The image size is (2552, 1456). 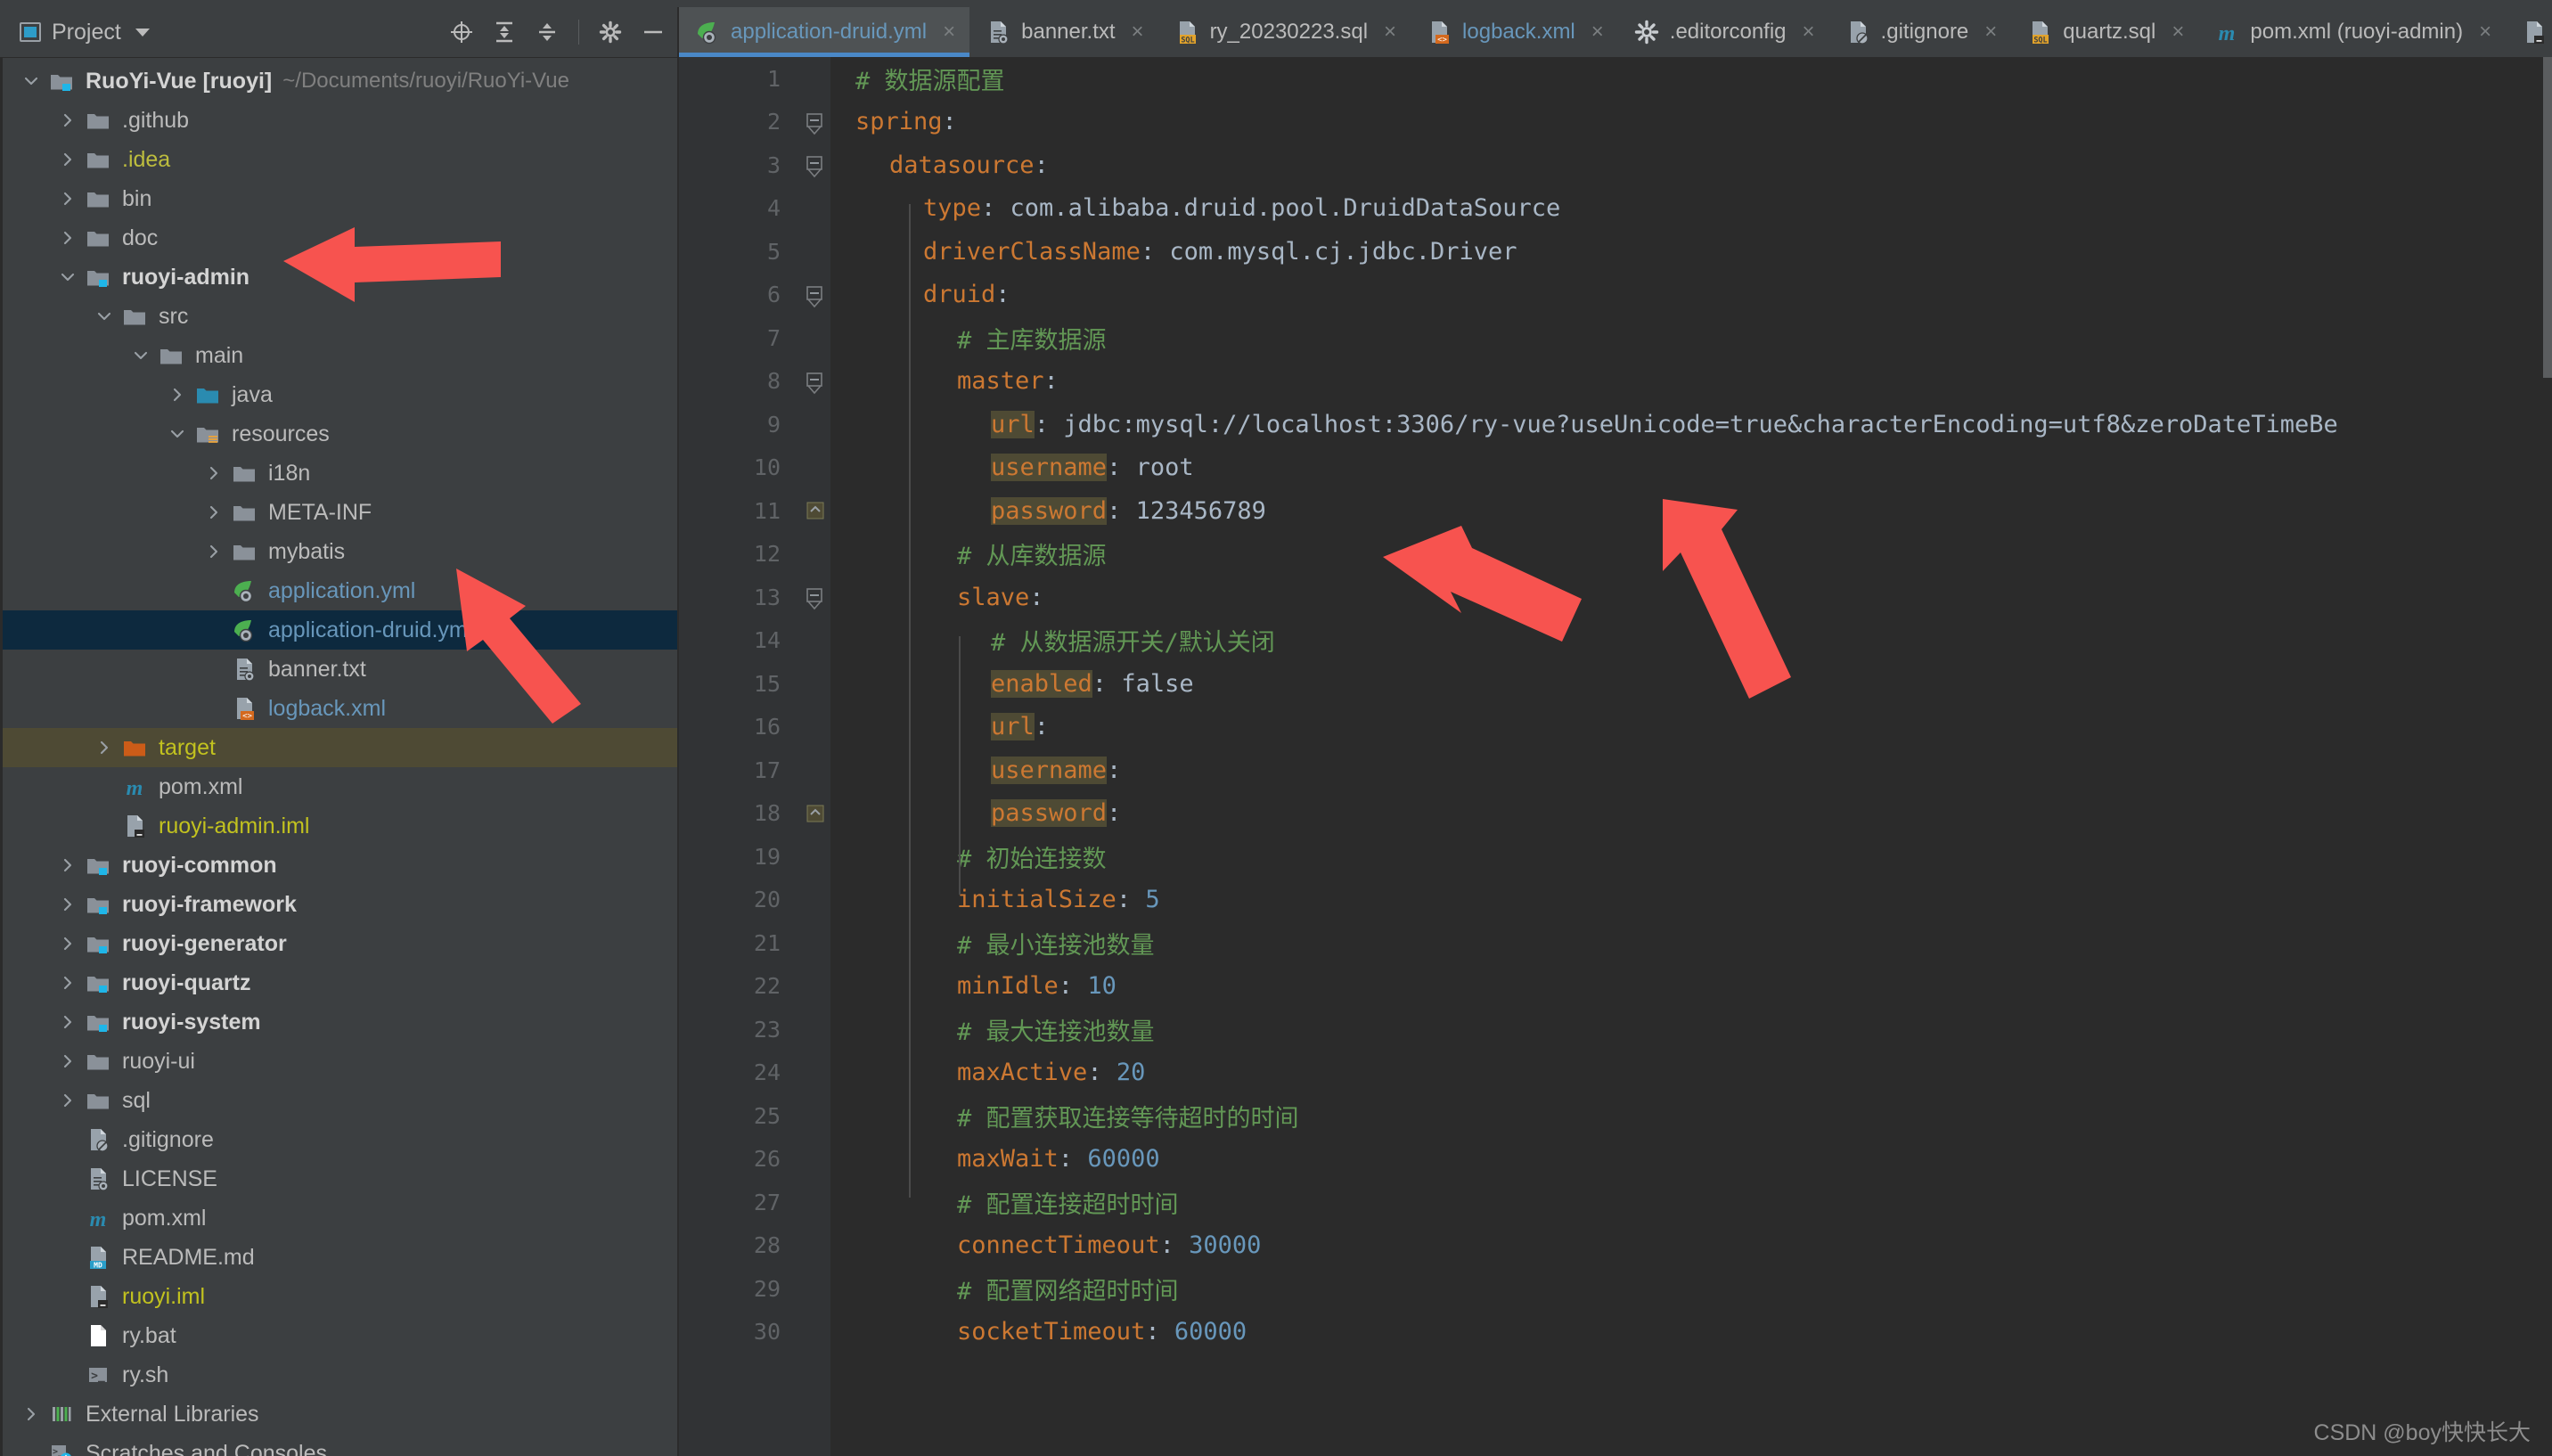 I want to click on editor-tab-ruoyi-a: ruoyi-a, so click(x=2529, y=32).